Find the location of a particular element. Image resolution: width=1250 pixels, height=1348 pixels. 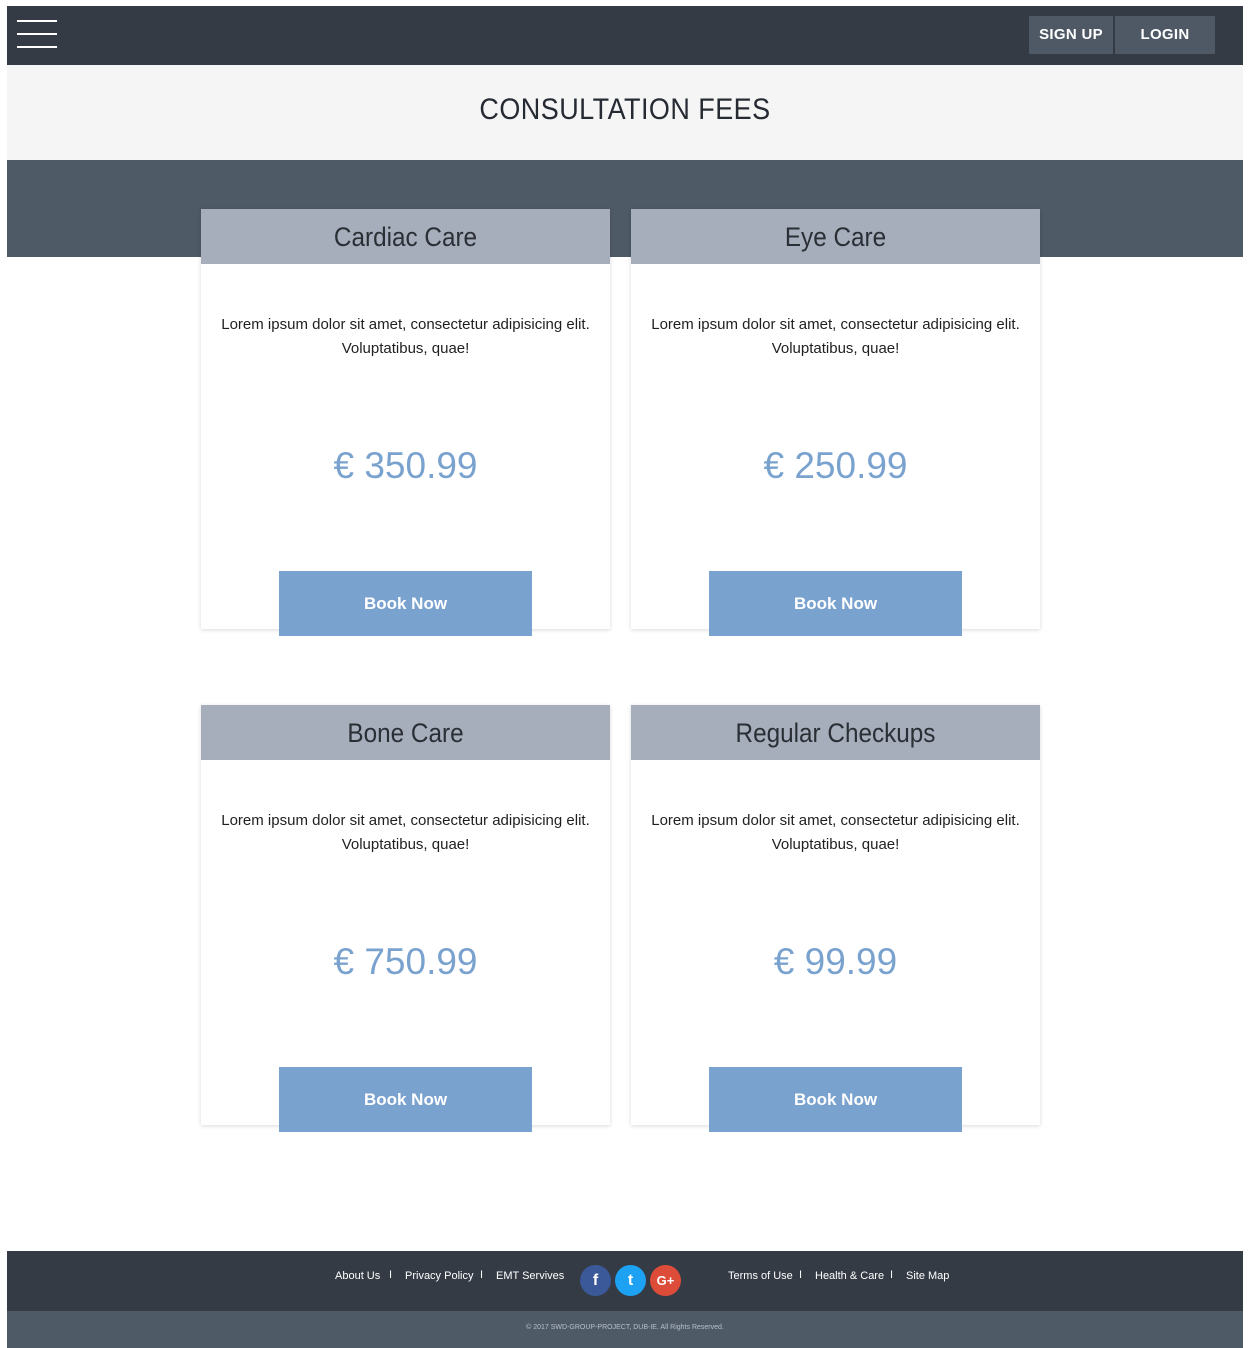

hamburger-icon is located at coordinates (37, 34).